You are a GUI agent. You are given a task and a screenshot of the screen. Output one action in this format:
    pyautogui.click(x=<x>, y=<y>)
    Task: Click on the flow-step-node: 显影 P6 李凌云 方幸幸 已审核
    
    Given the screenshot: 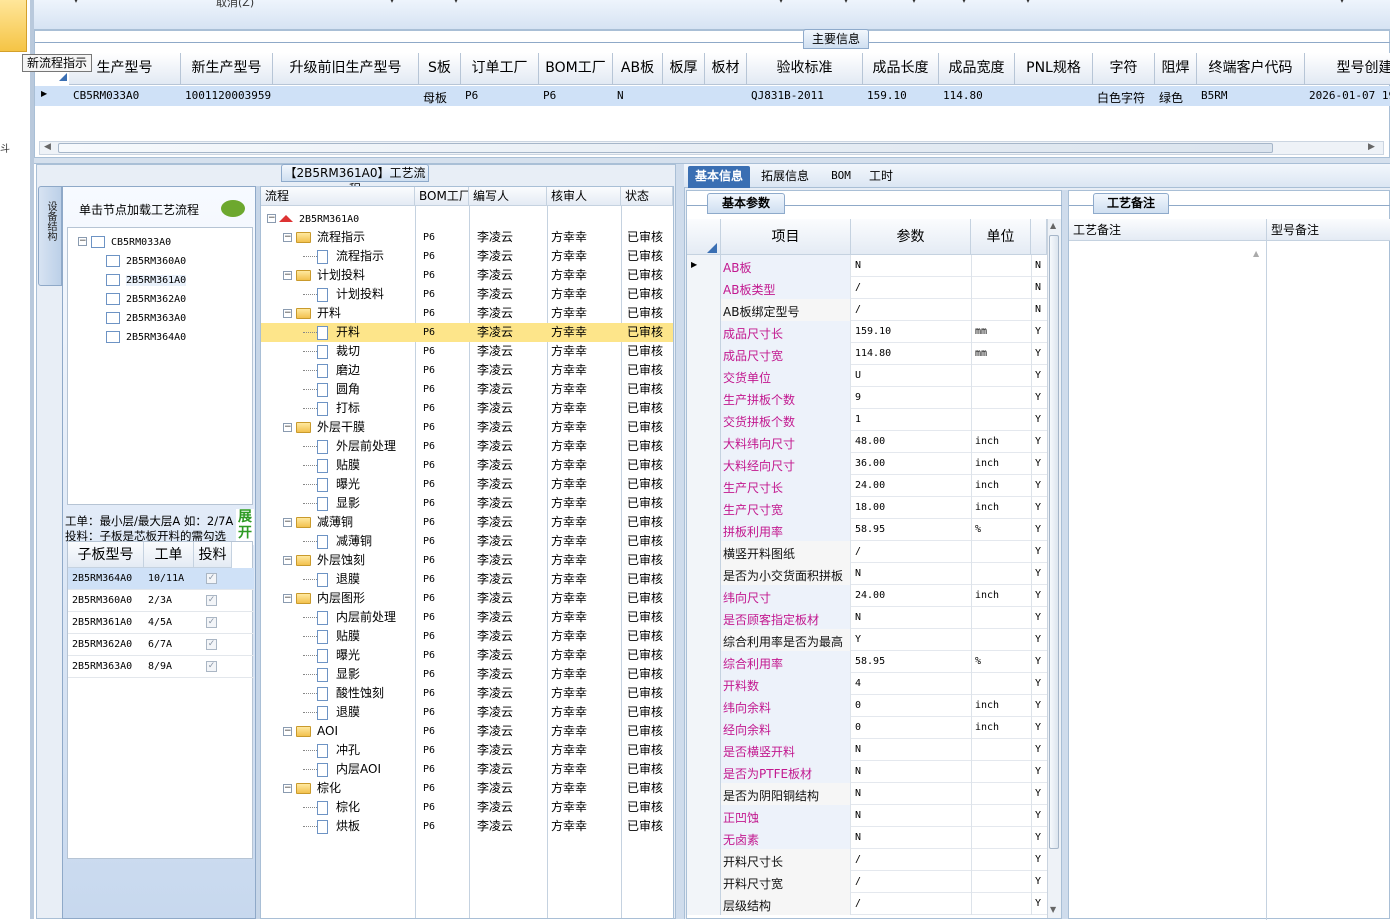 What is the action you would take?
    pyautogui.click(x=467, y=503)
    